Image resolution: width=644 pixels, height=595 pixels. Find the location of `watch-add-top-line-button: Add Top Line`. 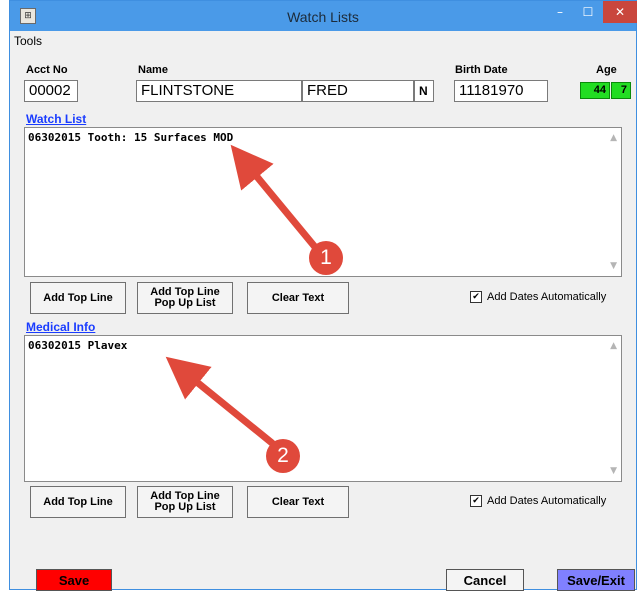

watch-add-top-line-button: Add Top Line is located at coordinates (78, 298).